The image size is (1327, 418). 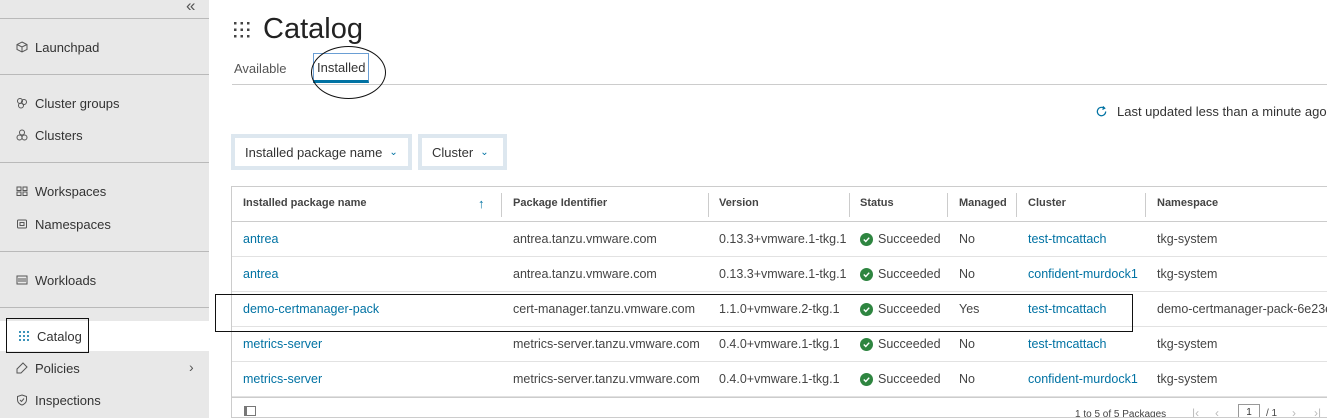 What do you see at coordinates (71, 191) in the screenshot?
I see `sidebar-item-label: Workspaces` at bounding box center [71, 191].